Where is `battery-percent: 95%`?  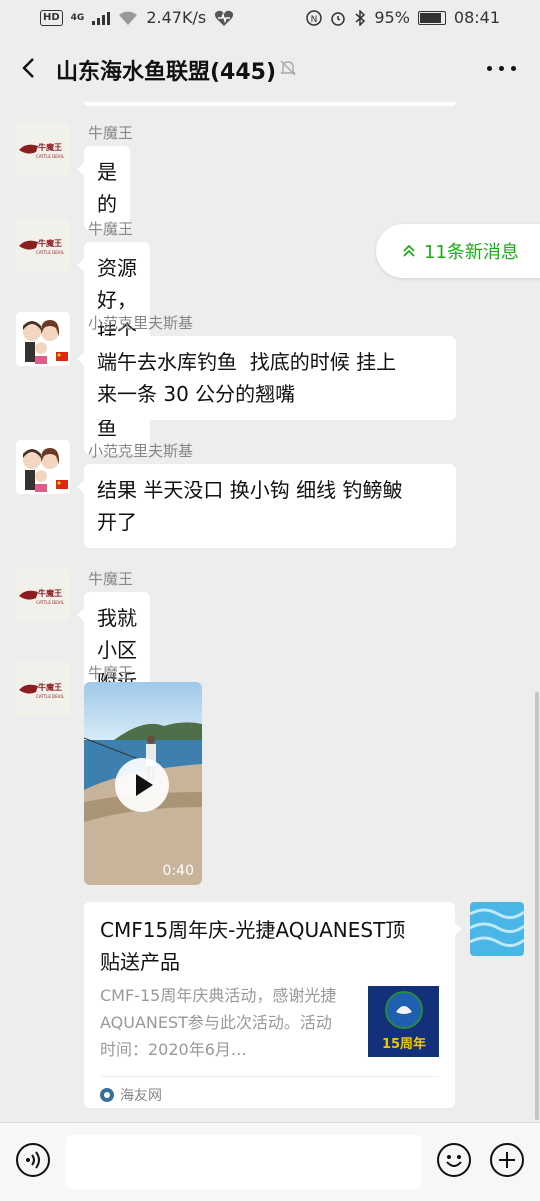 battery-percent: 95% is located at coordinates (392, 17).